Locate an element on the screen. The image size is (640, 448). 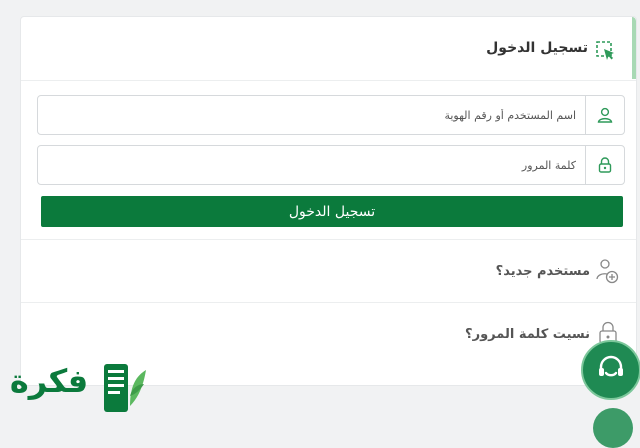
logo-text: فكرة is located at coordinates (49, 381).